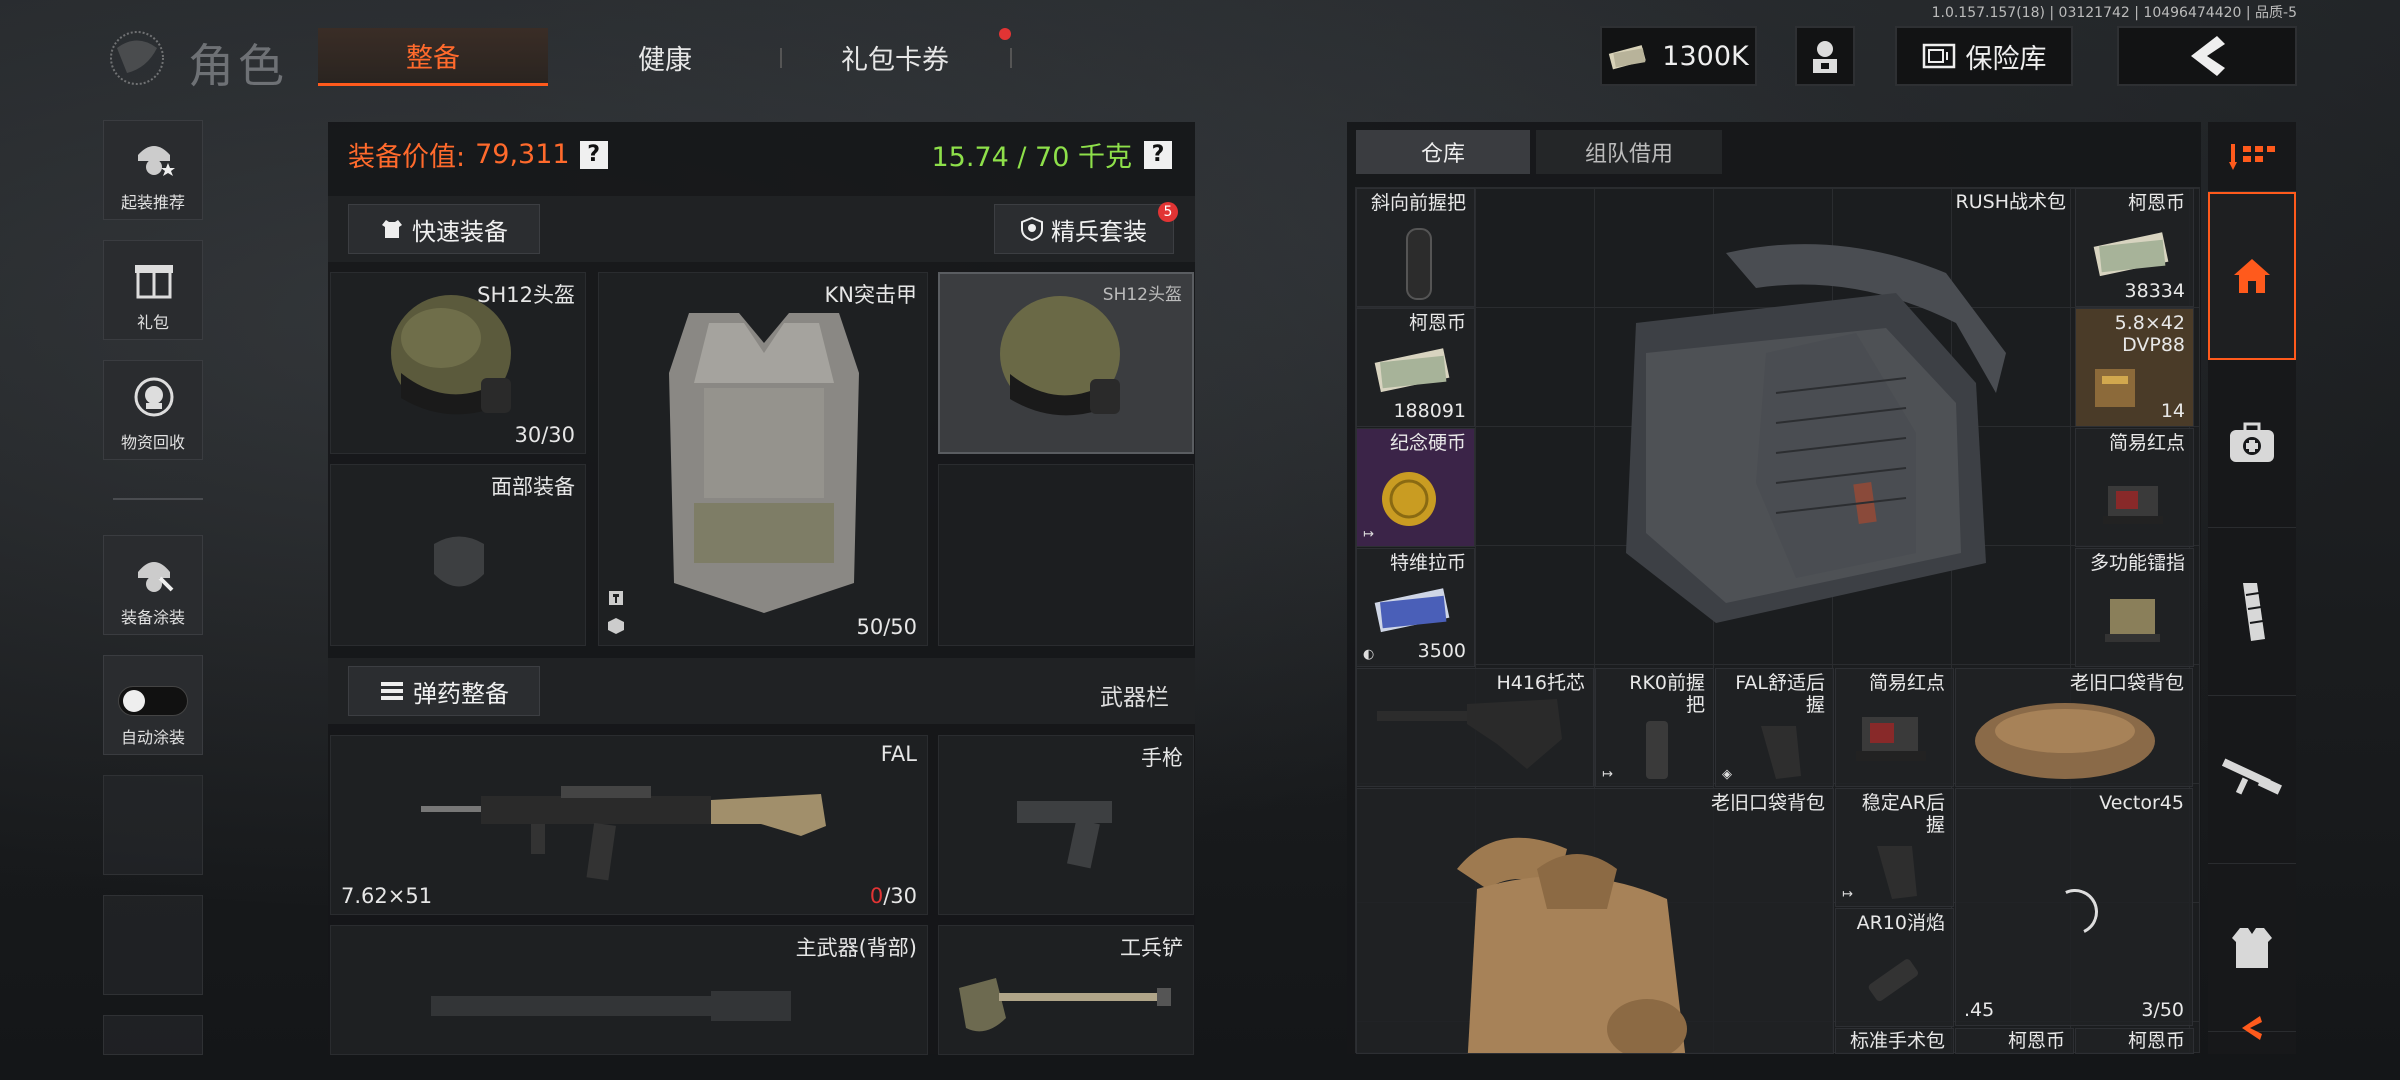  I want to click on box-icon: ◈, so click(1727, 774).